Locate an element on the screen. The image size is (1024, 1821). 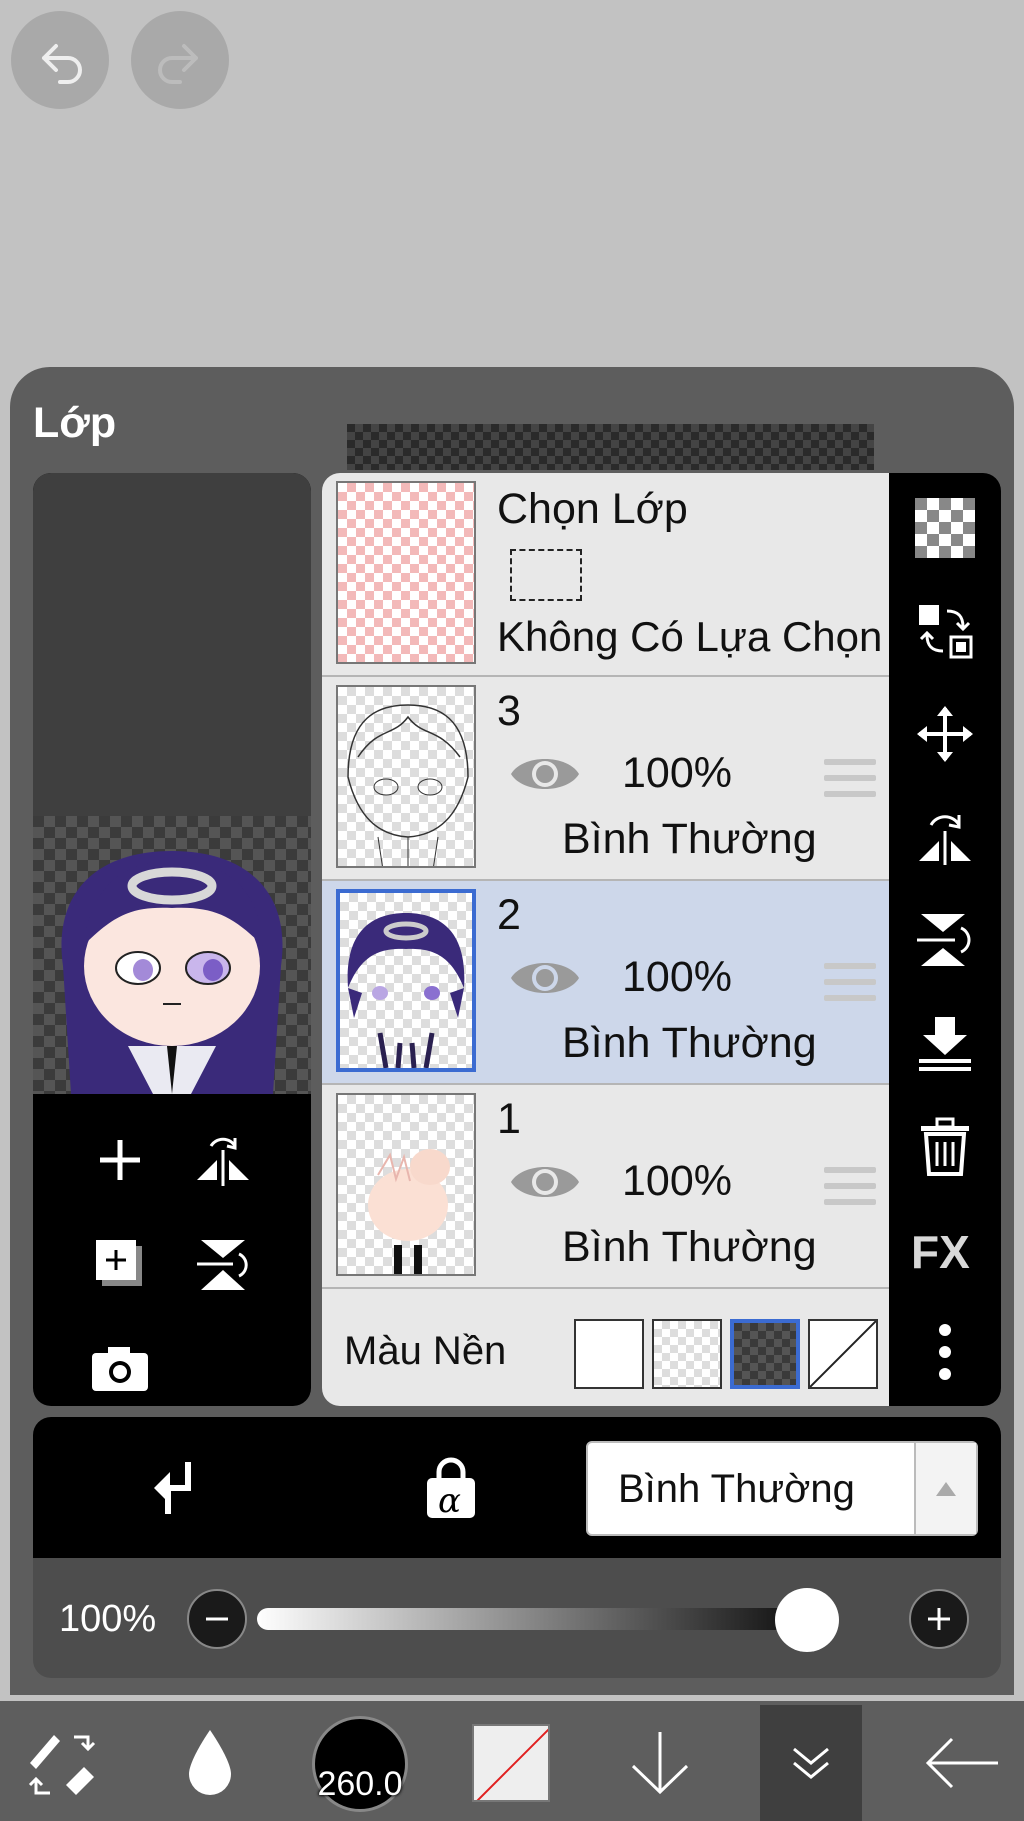
alpha-lock-button: α is located at coordinates (451, 1488).